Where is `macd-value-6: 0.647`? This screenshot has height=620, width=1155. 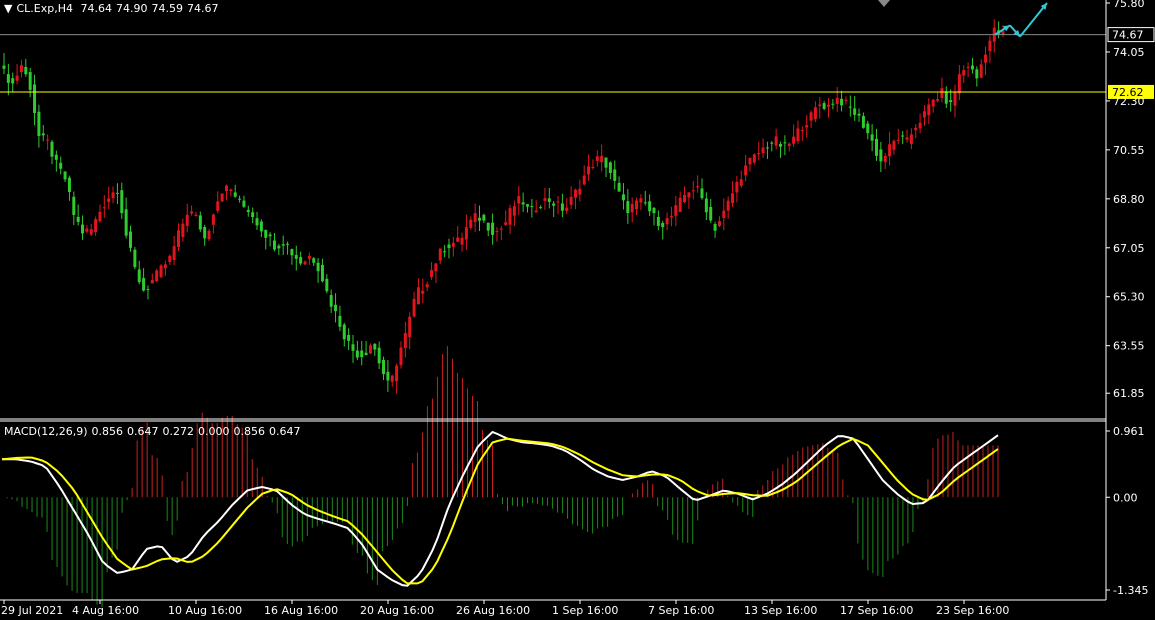
macd-value-6: 0.647 is located at coordinates (285, 431).